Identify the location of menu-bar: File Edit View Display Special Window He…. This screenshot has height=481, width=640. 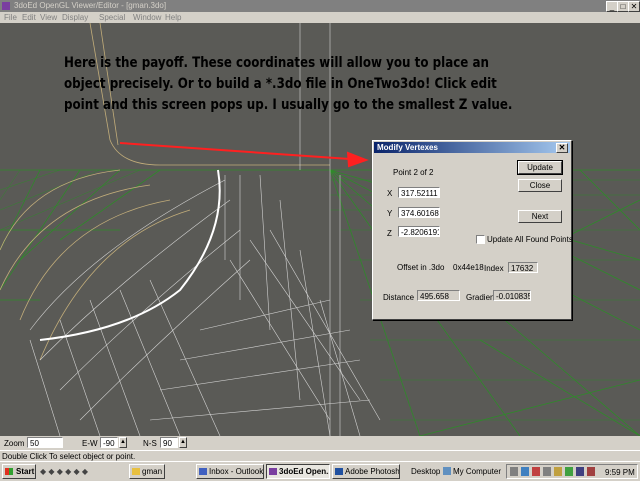
(320, 17).